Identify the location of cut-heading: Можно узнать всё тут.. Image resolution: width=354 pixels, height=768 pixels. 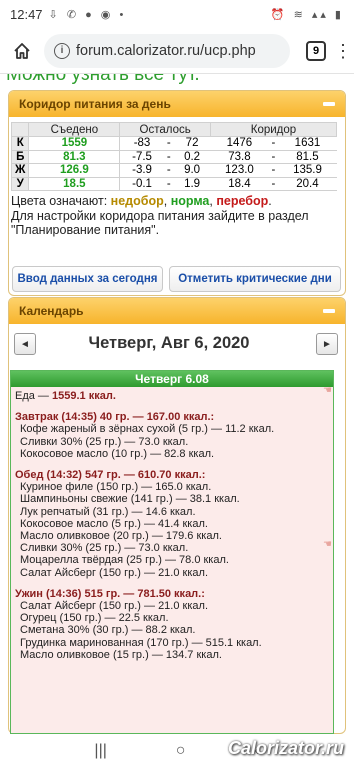
(103, 79).